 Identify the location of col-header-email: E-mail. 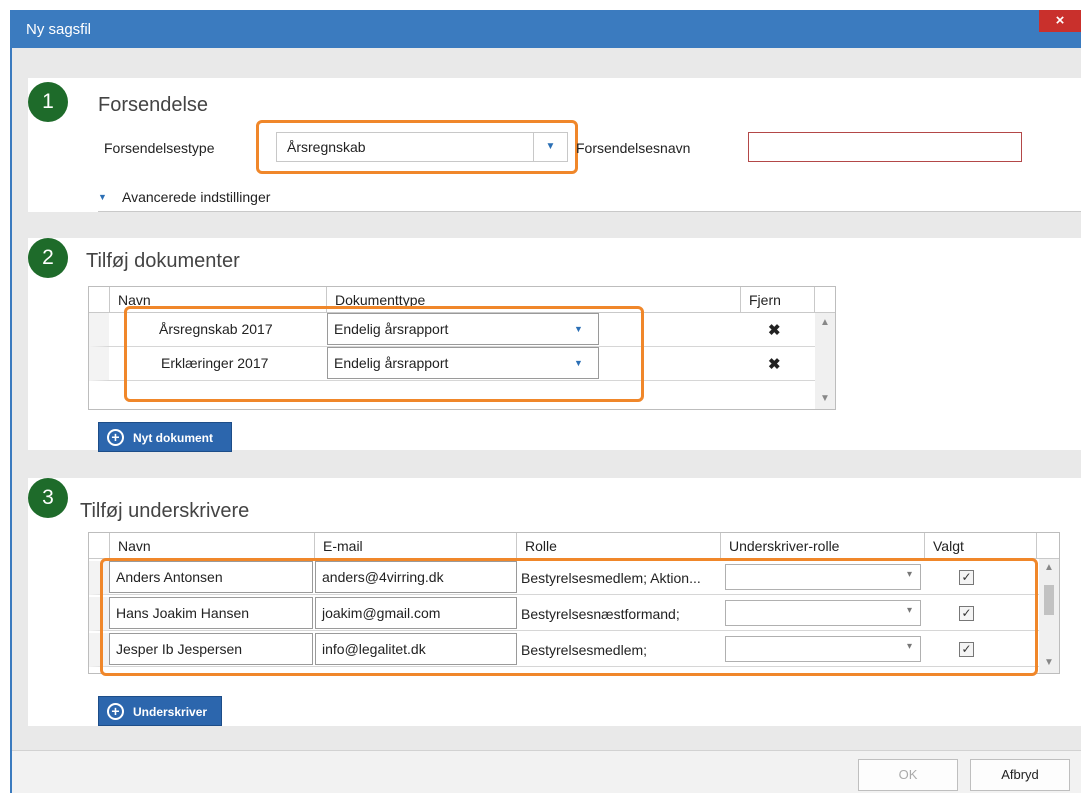
(416, 546).